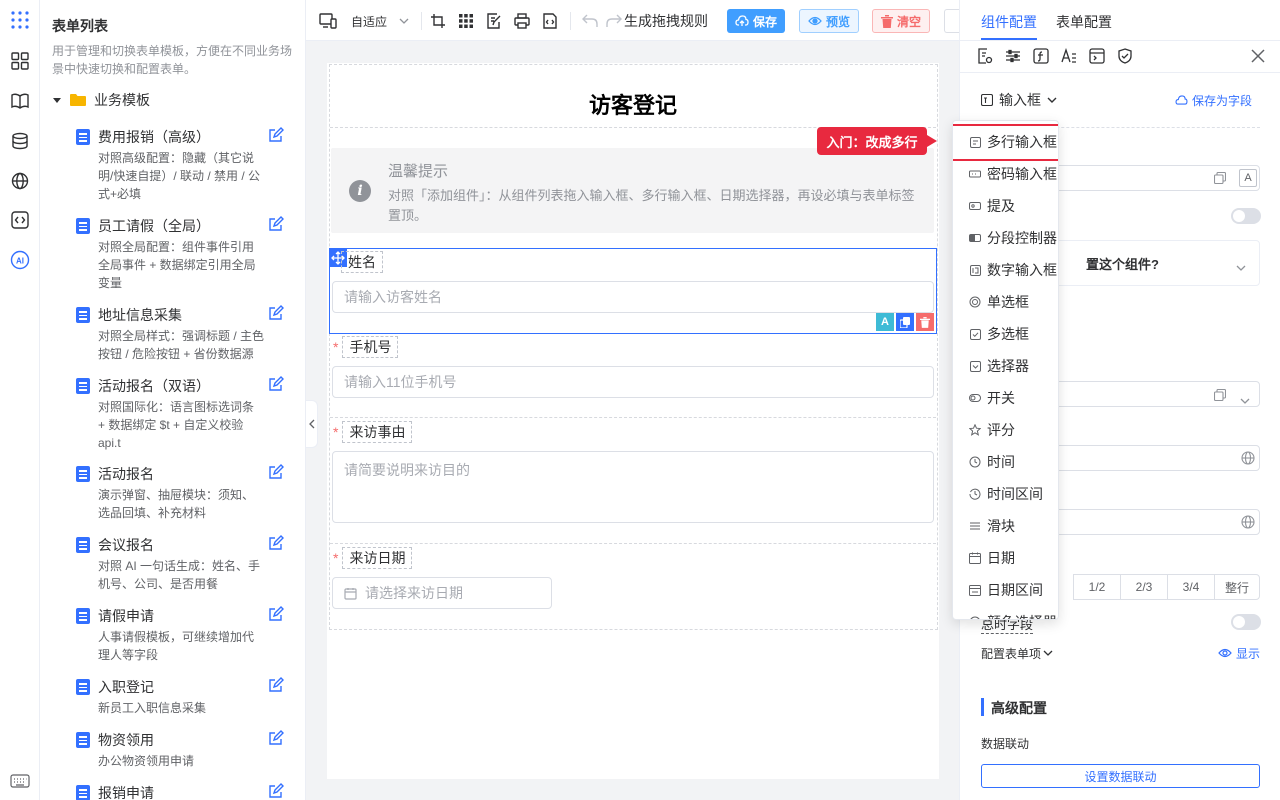 This screenshot has width=1280, height=800. I want to click on clear-button: 清空, so click(901, 21).